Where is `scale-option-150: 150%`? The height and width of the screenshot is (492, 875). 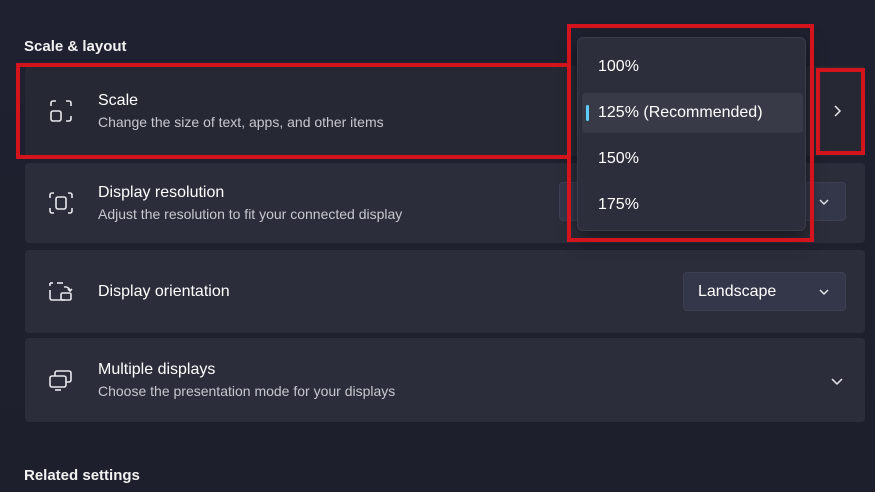 scale-option-150: 150% is located at coordinates (692, 159).